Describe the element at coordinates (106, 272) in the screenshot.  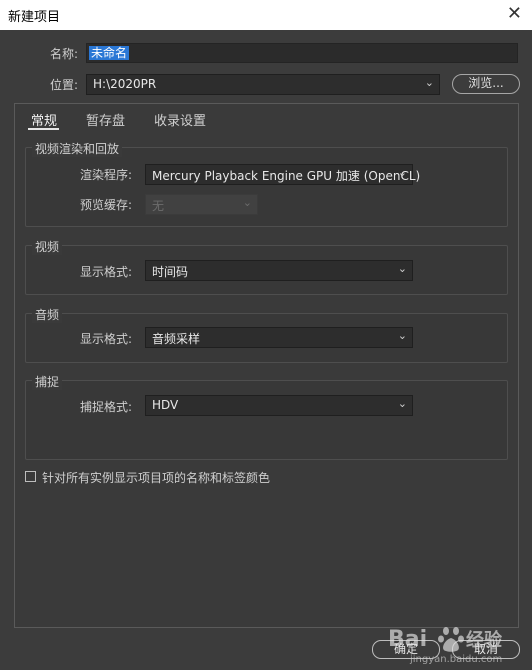
I see `video-format-label: 显示格式:` at that location.